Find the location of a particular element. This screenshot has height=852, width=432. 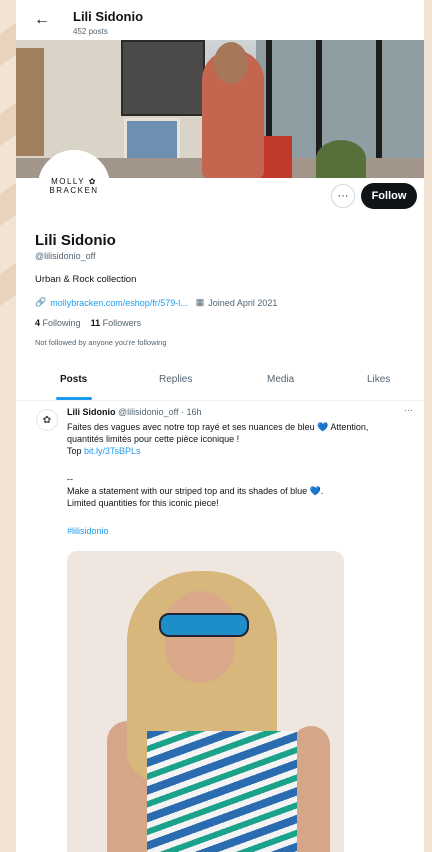

tweet-short-link: bit.ly/3TsBPLs is located at coordinates (112, 451).